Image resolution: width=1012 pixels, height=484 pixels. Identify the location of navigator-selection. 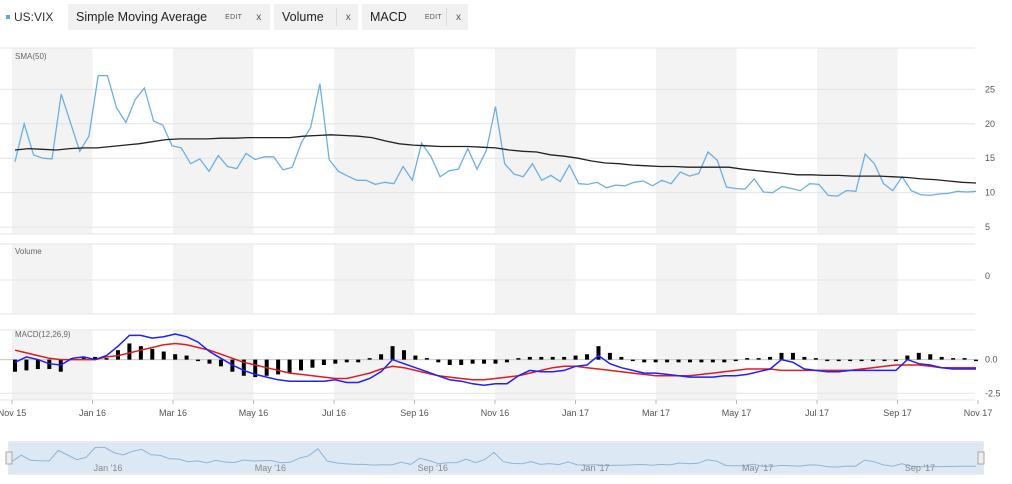
(496, 458).